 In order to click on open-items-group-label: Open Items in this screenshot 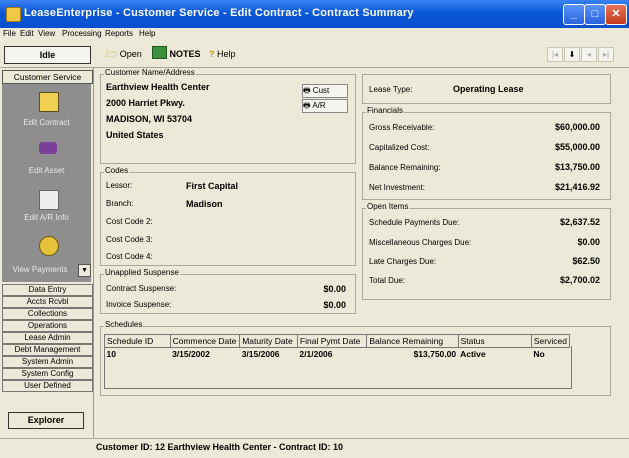, I will do `click(388, 206)`.